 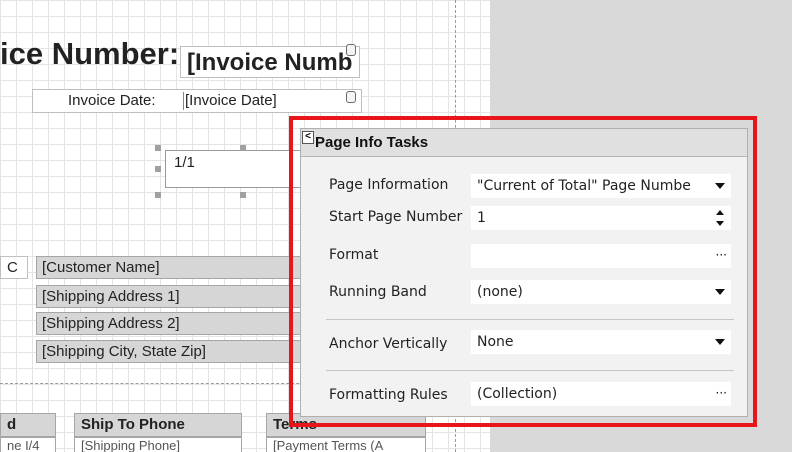 What do you see at coordinates (183, 101) in the screenshot?
I see `cell-divider` at bounding box center [183, 101].